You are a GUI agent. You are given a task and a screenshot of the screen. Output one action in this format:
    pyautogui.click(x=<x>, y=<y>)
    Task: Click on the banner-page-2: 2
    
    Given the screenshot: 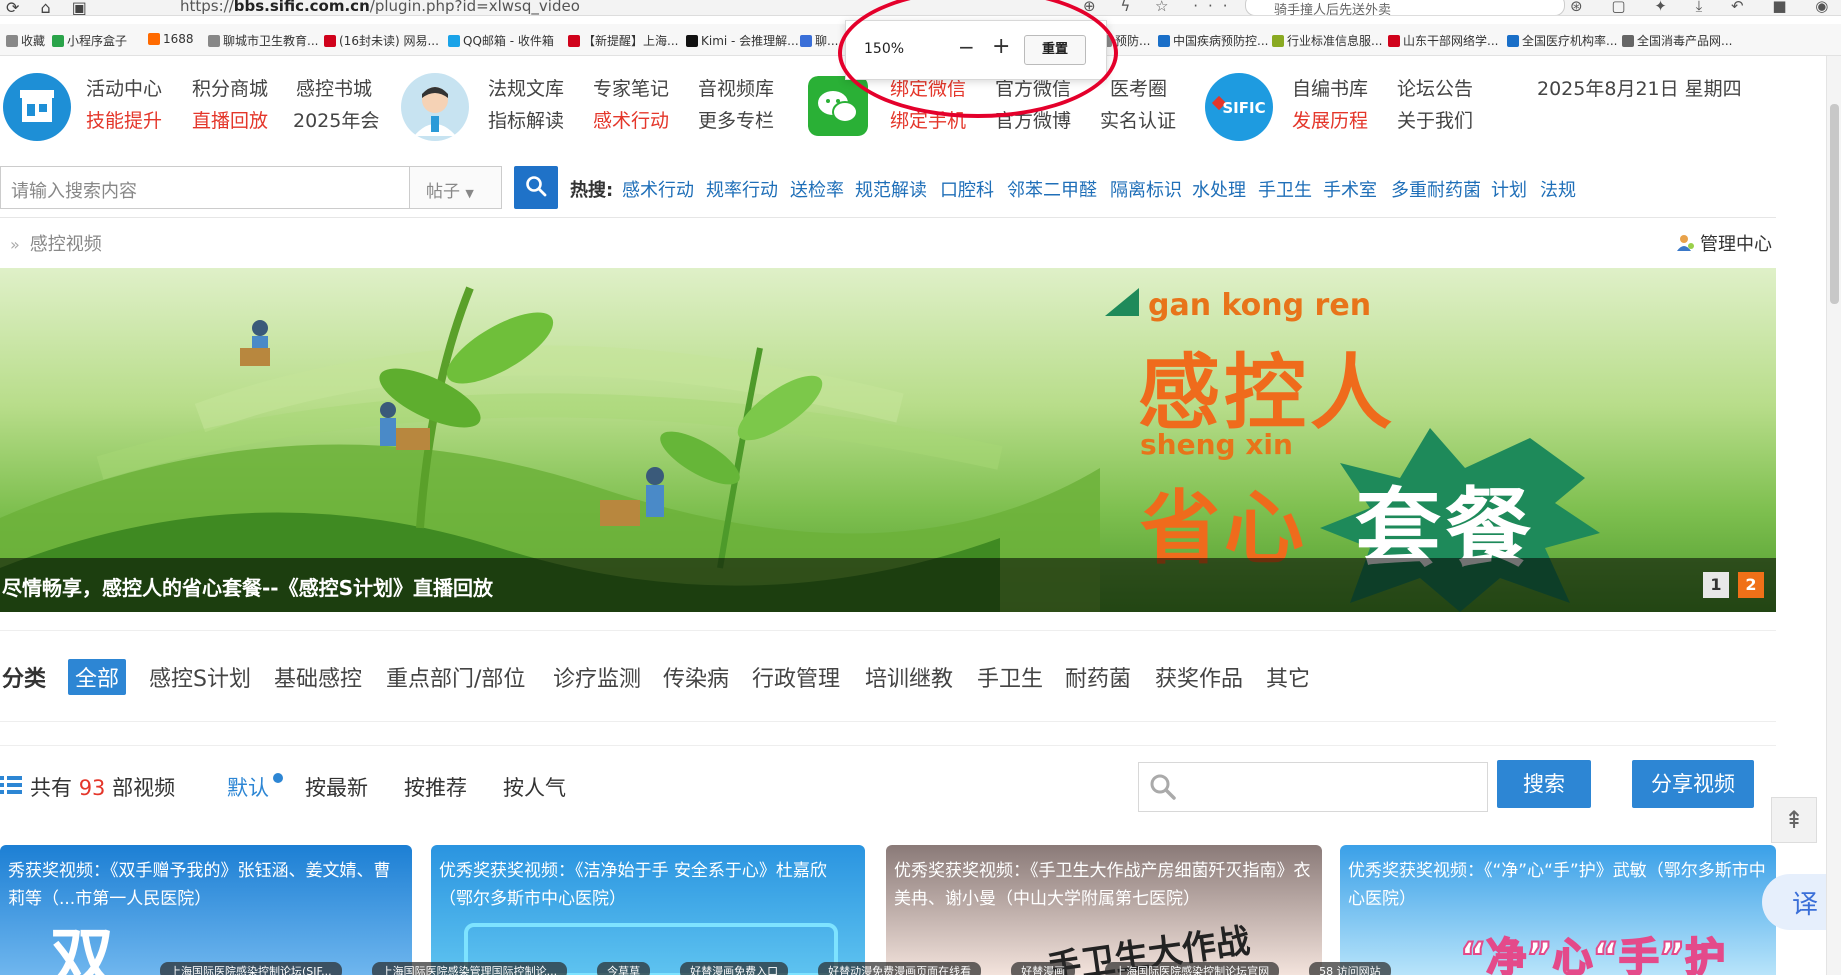 What is the action you would take?
    pyautogui.click(x=1751, y=585)
    